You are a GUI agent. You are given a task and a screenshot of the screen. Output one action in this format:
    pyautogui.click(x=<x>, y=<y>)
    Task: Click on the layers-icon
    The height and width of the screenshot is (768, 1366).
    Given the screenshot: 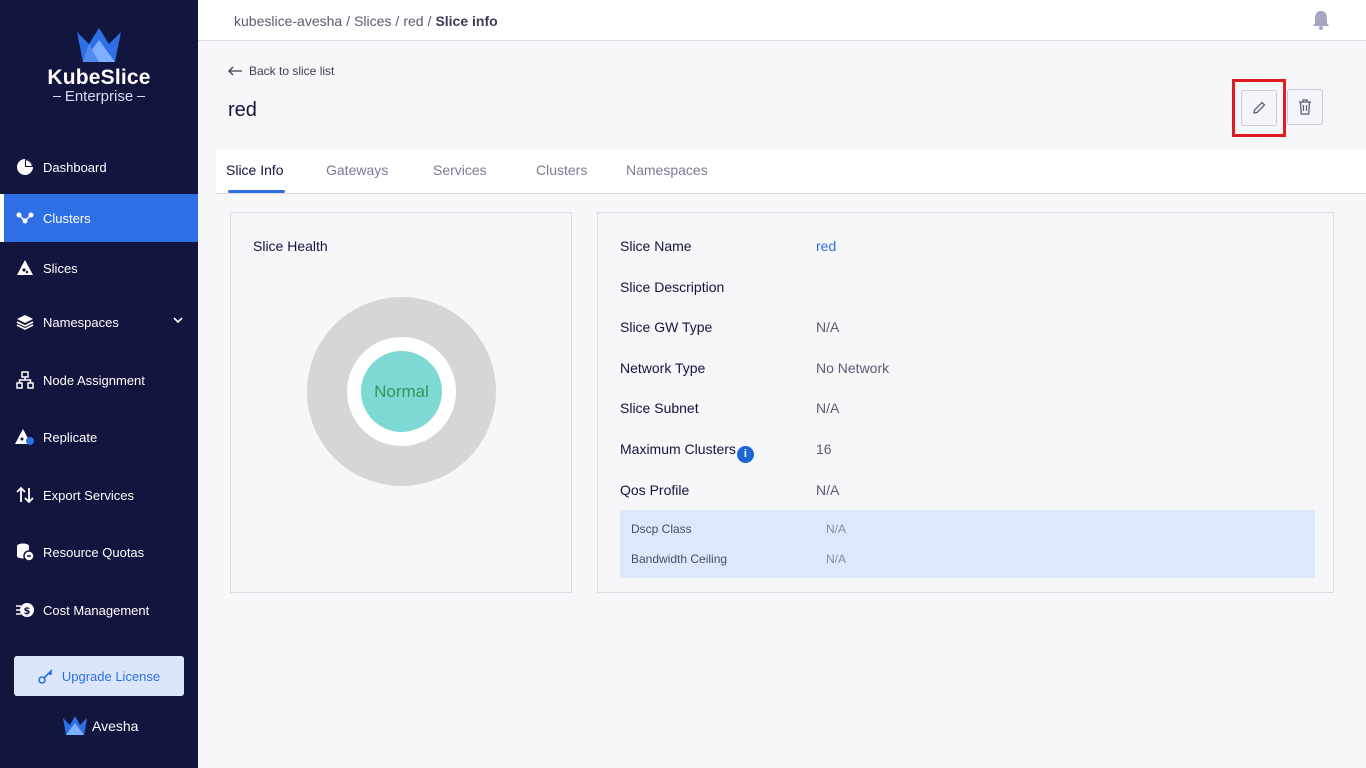 What is the action you would take?
    pyautogui.click(x=25, y=322)
    